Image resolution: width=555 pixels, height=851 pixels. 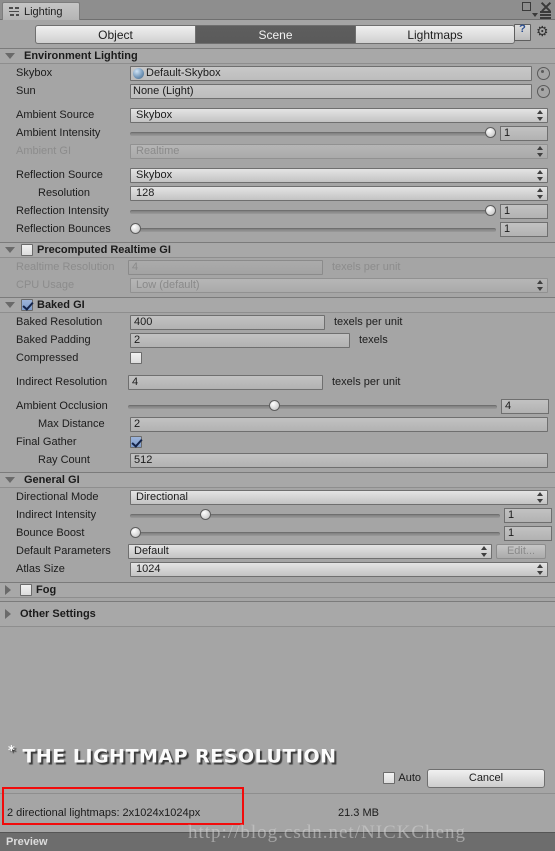 What do you see at coordinates (339, 115) in the screenshot?
I see `ambient-source-dropdown: Skybox` at bounding box center [339, 115].